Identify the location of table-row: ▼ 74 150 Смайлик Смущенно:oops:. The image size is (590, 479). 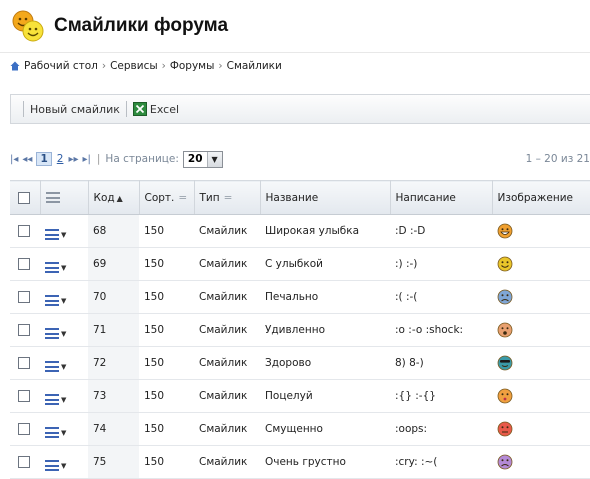
(300, 429).